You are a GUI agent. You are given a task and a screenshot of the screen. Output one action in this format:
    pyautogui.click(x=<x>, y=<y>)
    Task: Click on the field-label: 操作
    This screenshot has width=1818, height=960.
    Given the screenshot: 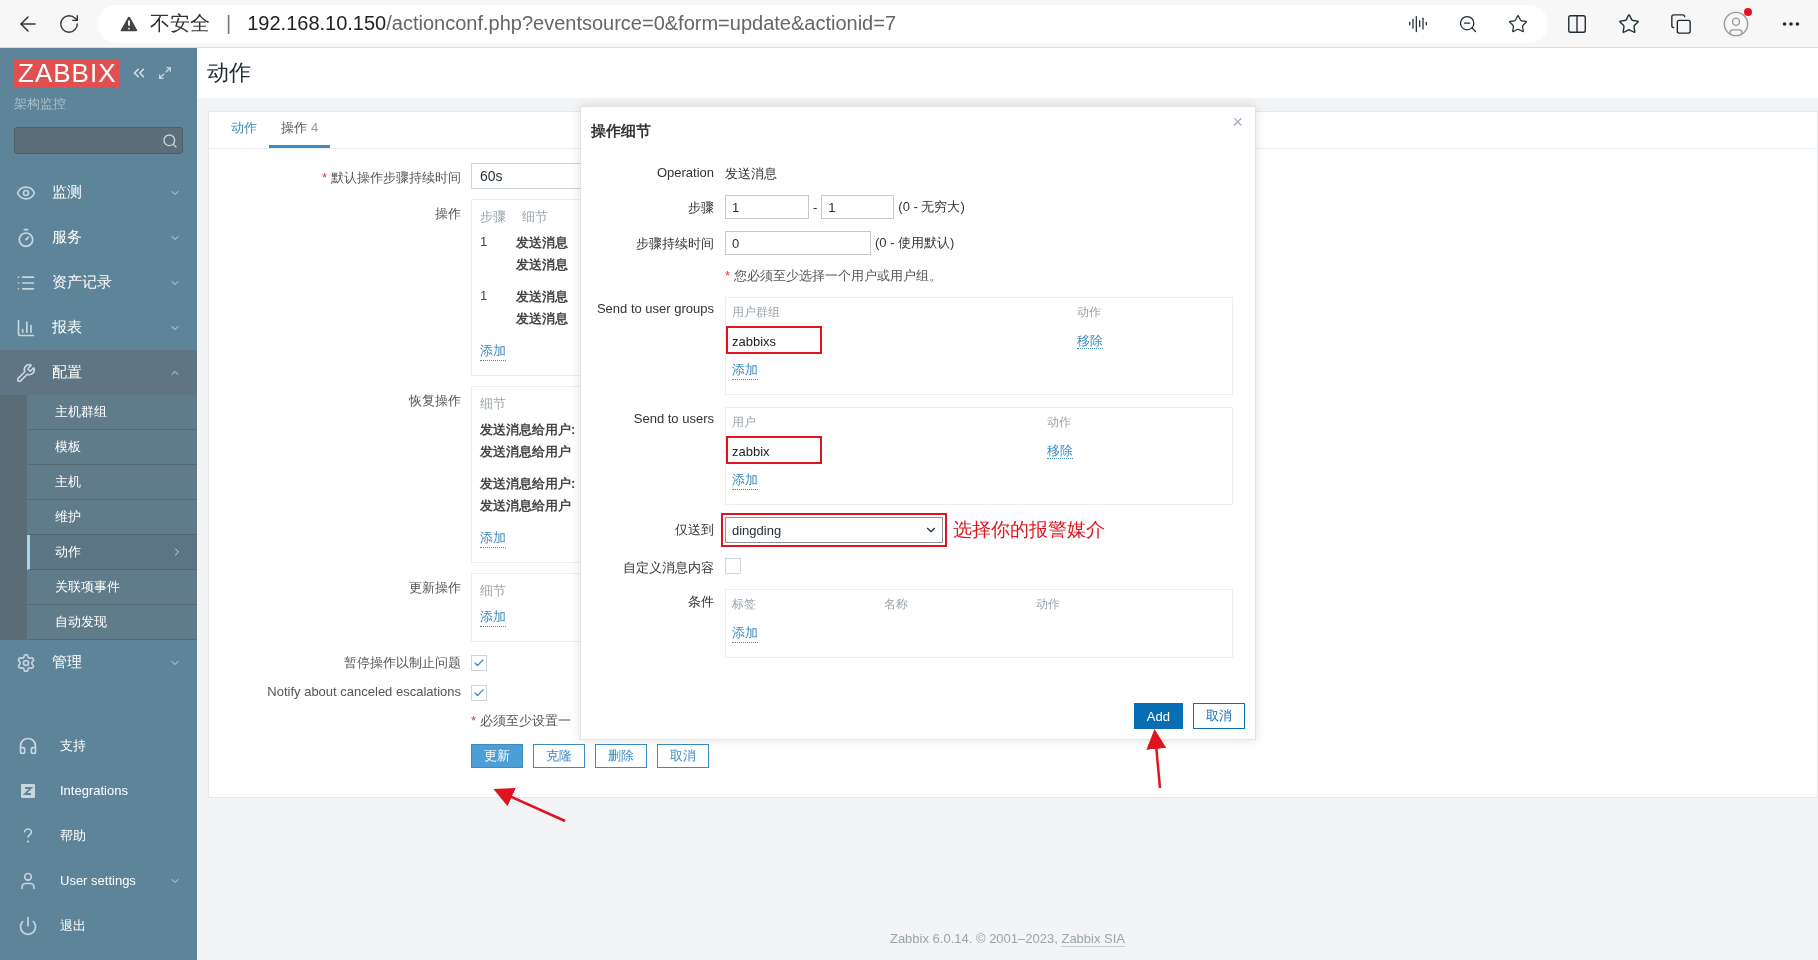 What is the action you would take?
    pyautogui.click(x=447, y=214)
    